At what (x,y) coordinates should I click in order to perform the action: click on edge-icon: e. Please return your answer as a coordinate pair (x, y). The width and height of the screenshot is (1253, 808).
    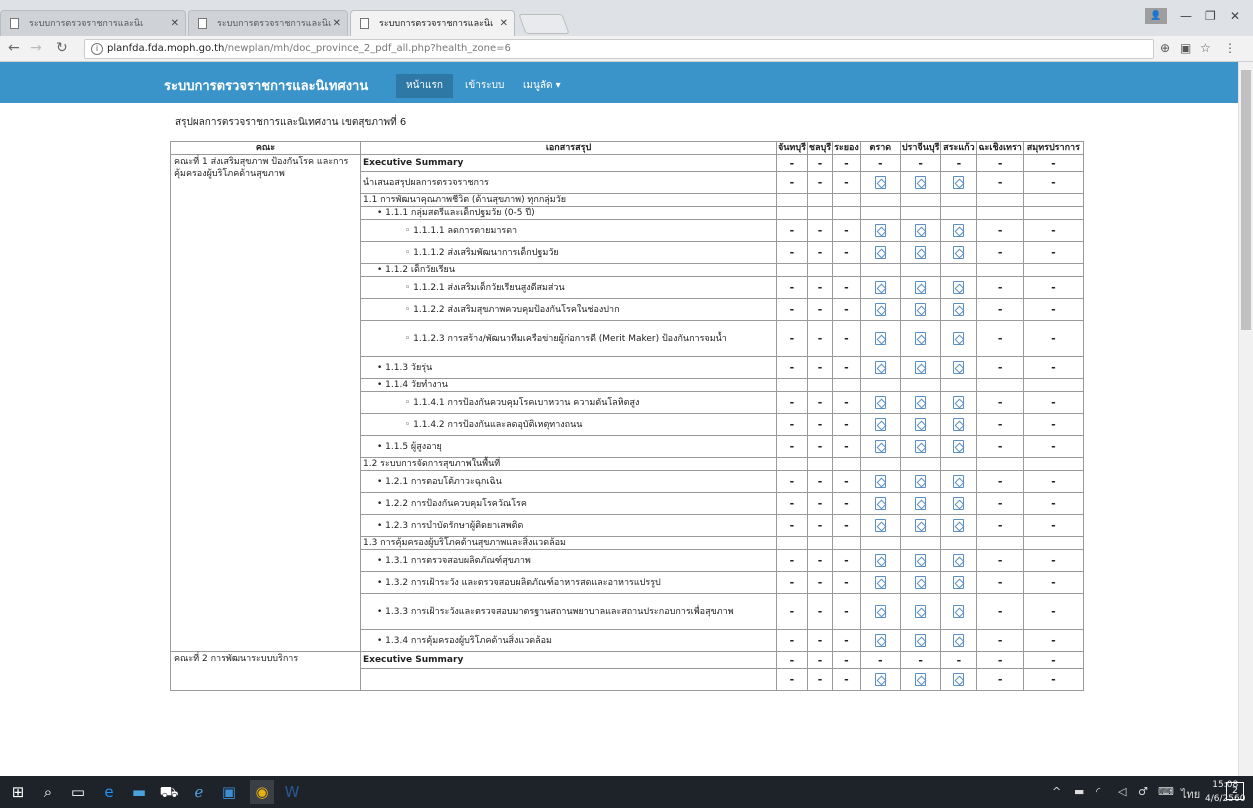
    Looking at the image, I should click on (109, 792).